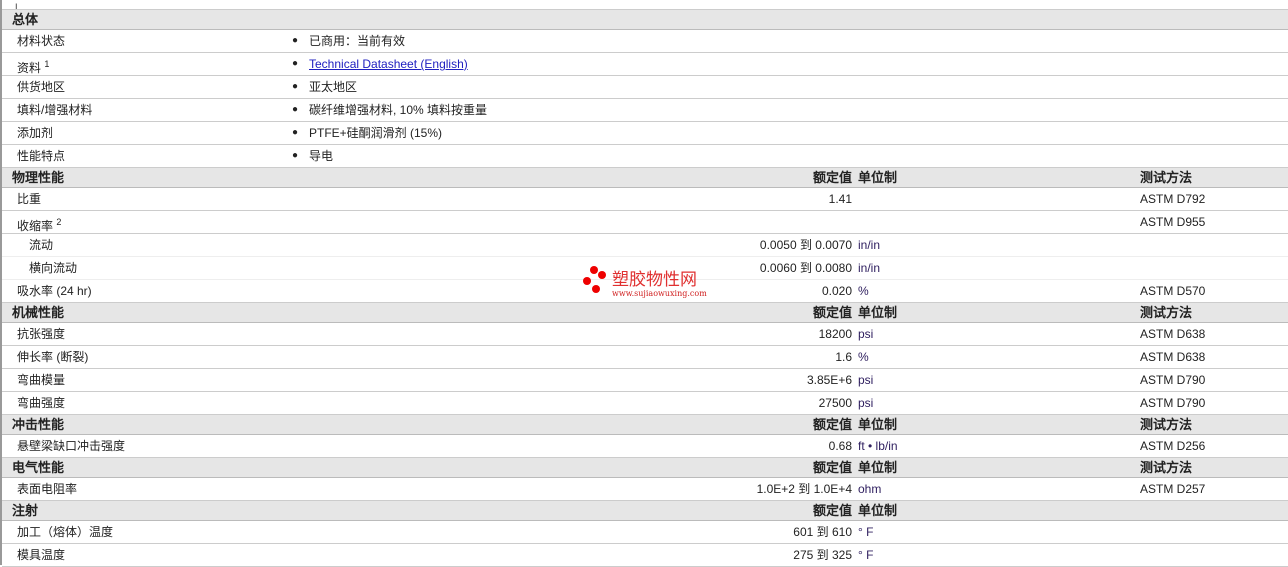 The height and width of the screenshot is (567, 1288). Describe the element at coordinates (645, 313) in the screenshot. I see `section-header: 机械性能 额定值 单位制 测试方法` at that location.